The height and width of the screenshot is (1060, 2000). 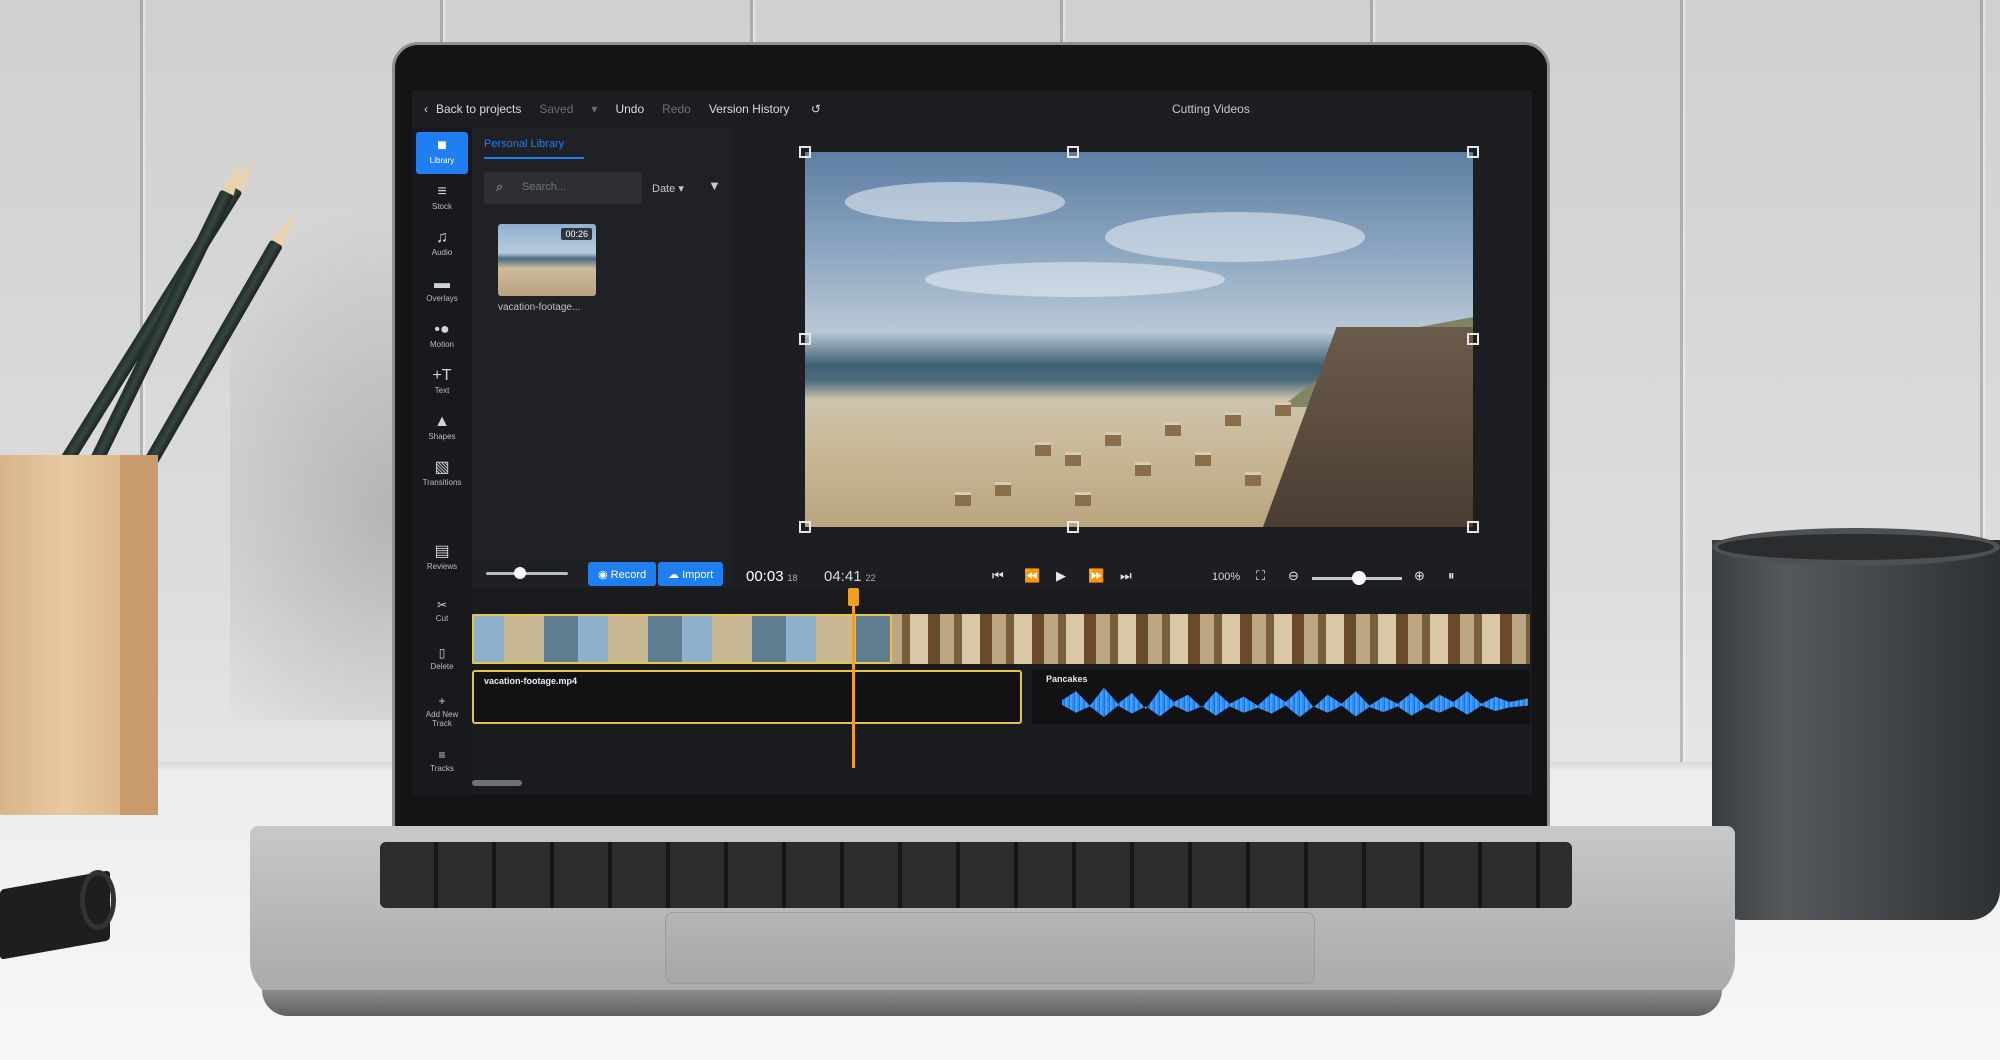 What do you see at coordinates (629, 109) in the screenshot?
I see `undo-button: Undo` at bounding box center [629, 109].